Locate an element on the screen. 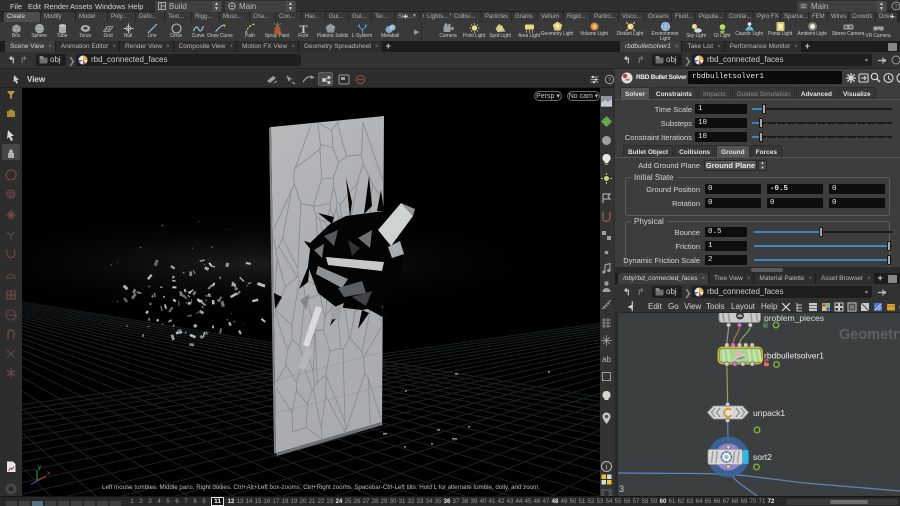 Image resolution: width=900 pixels, height=506 pixels. svg-text: Geometry is located at coordinates (869, 335).